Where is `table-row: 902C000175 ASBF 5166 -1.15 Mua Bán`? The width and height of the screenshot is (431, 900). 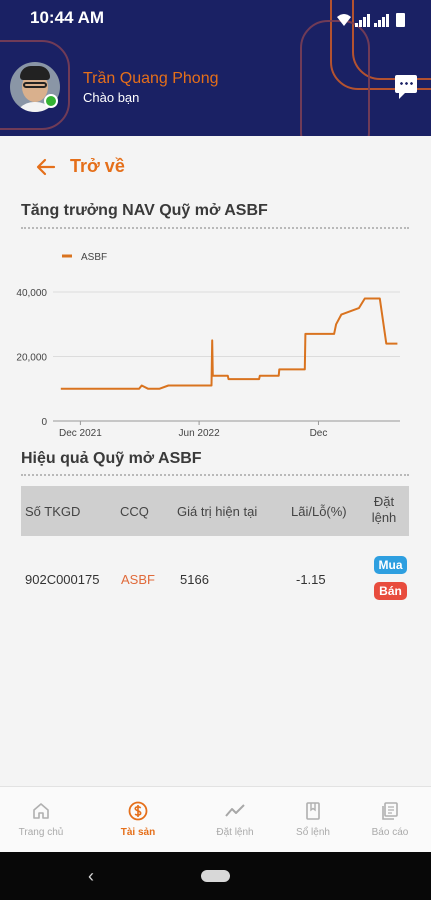 table-row: 902C000175 ASBF 5166 -1.15 Mua Bán is located at coordinates (215, 577).